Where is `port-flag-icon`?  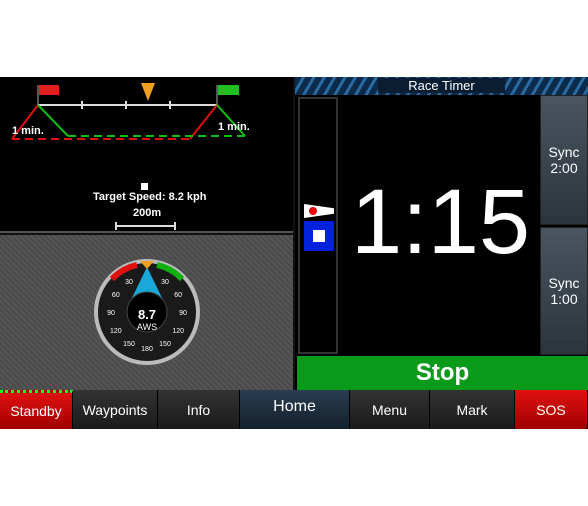
port-flag-icon is located at coordinates (49, 90).